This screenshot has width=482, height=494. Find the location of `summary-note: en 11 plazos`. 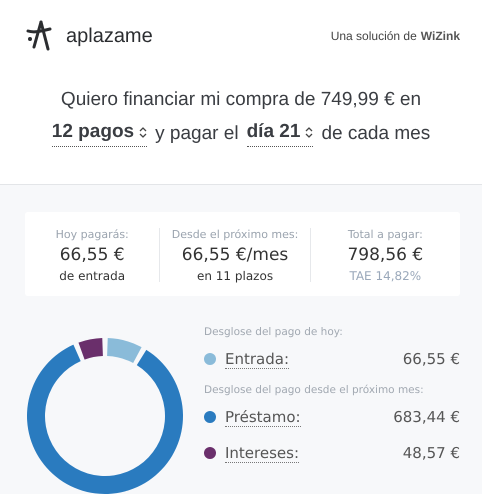

summary-note: en 11 plazos is located at coordinates (235, 276).